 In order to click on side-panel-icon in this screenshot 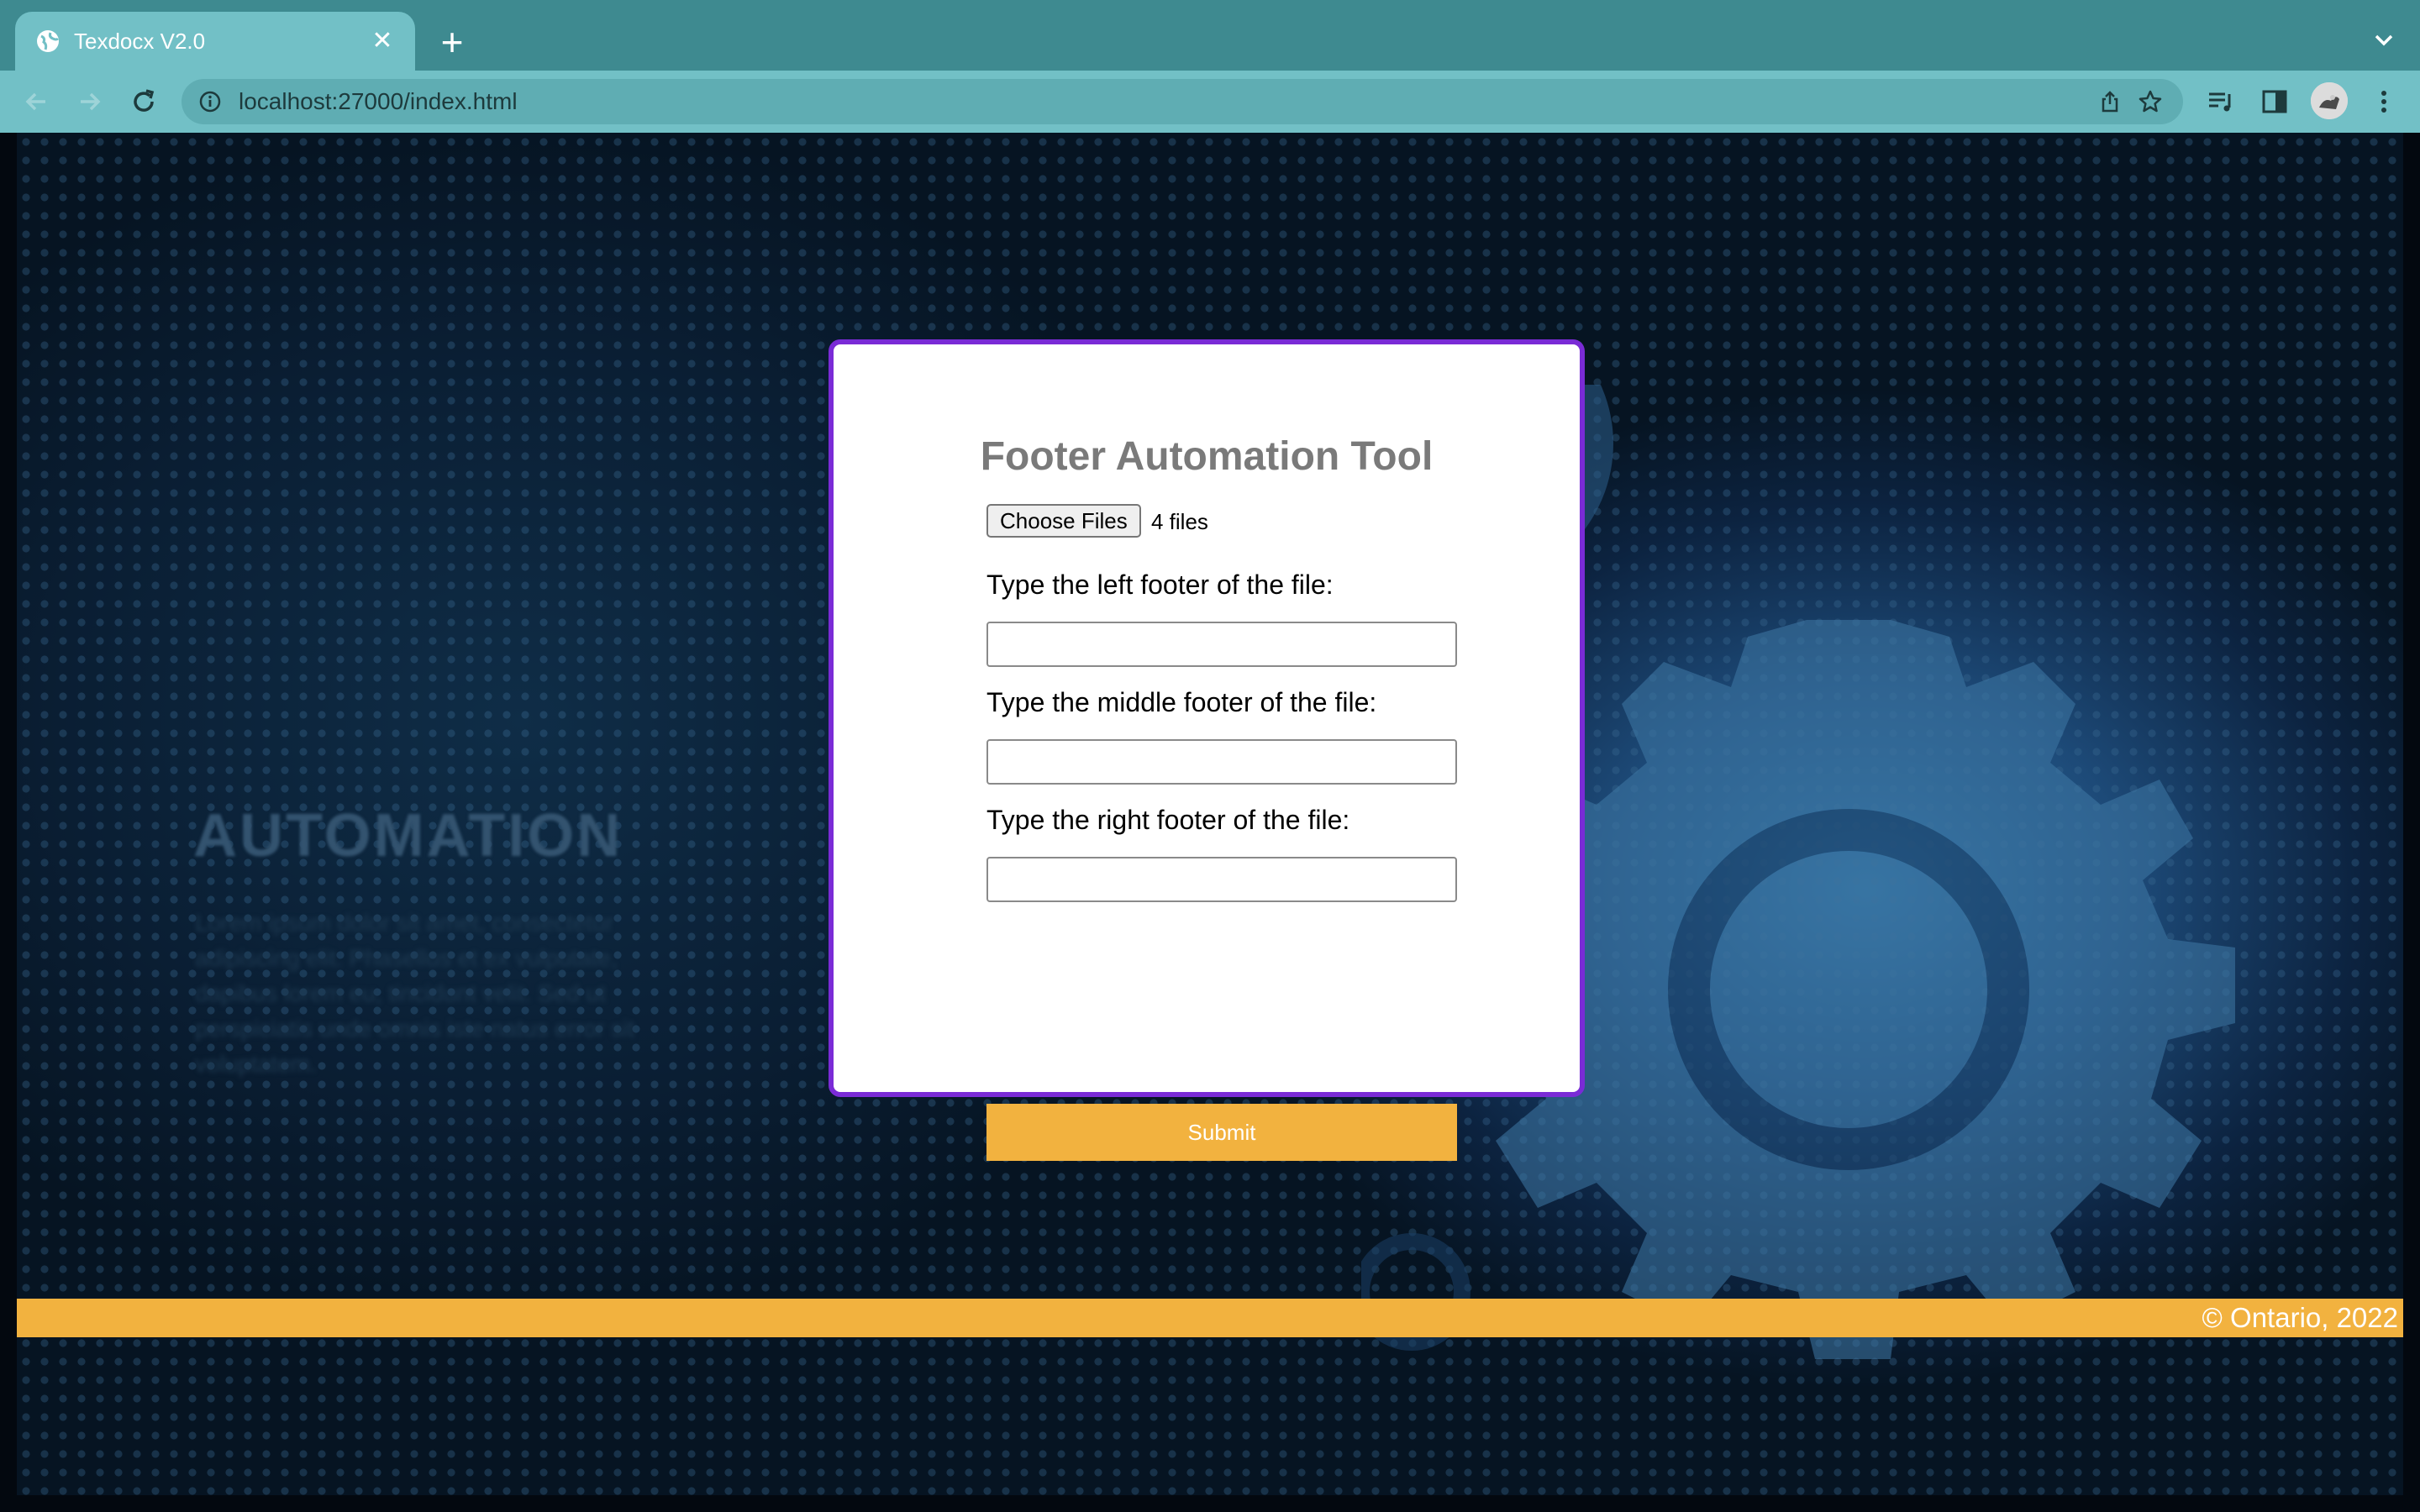, I will do `click(2275, 102)`.